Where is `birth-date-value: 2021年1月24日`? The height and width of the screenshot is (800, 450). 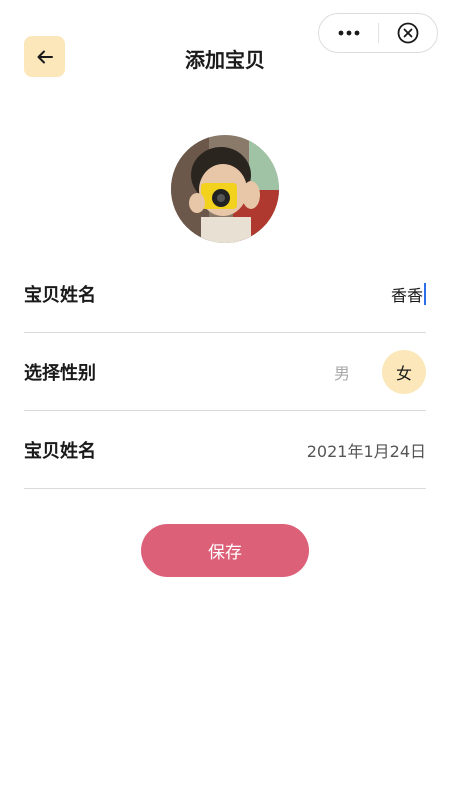
birth-date-value: 2021年1月24日 is located at coordinates (366, 451).